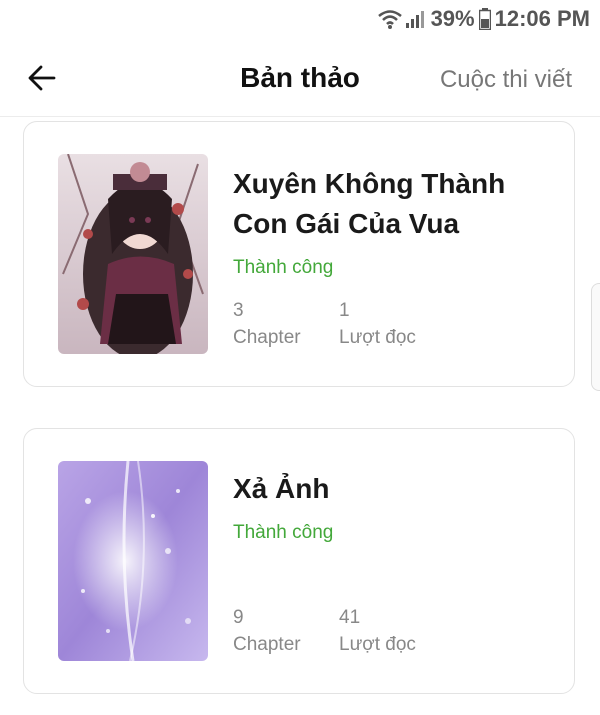 The width and height of the screenshot is (600, 715). I want to click on wifi-icon, so click(389, 19).